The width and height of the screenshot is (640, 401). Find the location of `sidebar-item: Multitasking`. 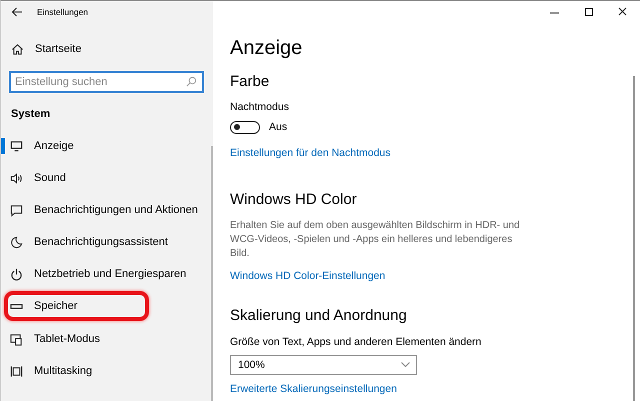

sidebar-item: Multitasking is located at coordinates (107, 371).